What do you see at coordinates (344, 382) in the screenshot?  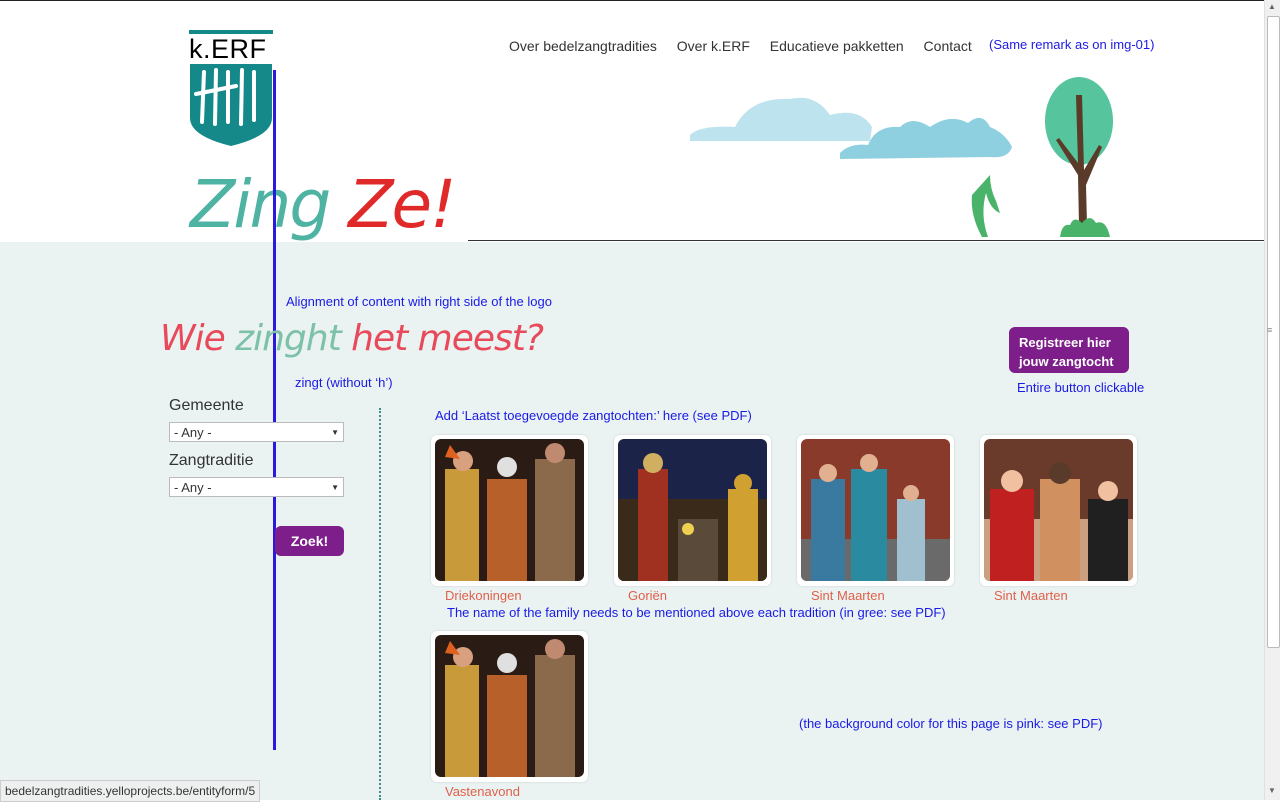 I see `note-zingt: zingt (without ‘h’)` at bounding box center [344, 382].